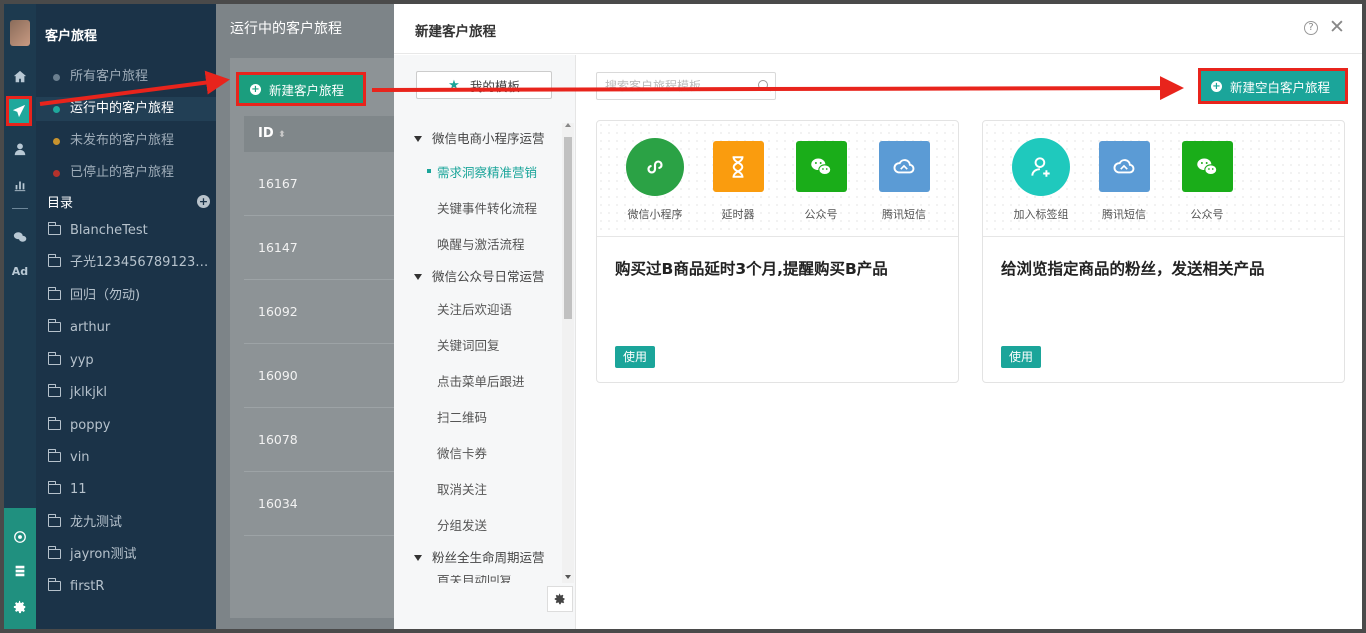 Image resolution: width=1366 pixels, height=633 pixels. Describe the element at coordinates (468, 344) in the screenshot. I see `template-item: 关键词回复` at that location.